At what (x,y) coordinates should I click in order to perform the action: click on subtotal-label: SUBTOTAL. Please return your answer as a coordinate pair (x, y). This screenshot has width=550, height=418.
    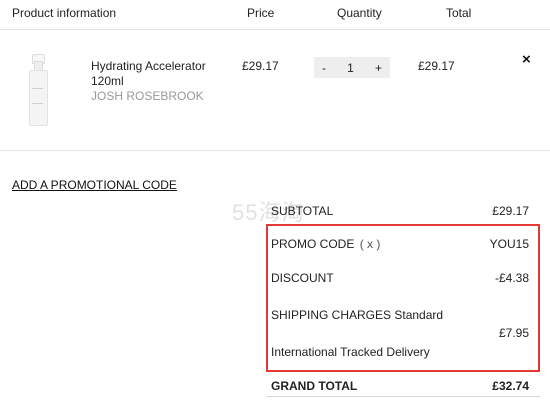
    Looking at the image, I should click on (302, 211).